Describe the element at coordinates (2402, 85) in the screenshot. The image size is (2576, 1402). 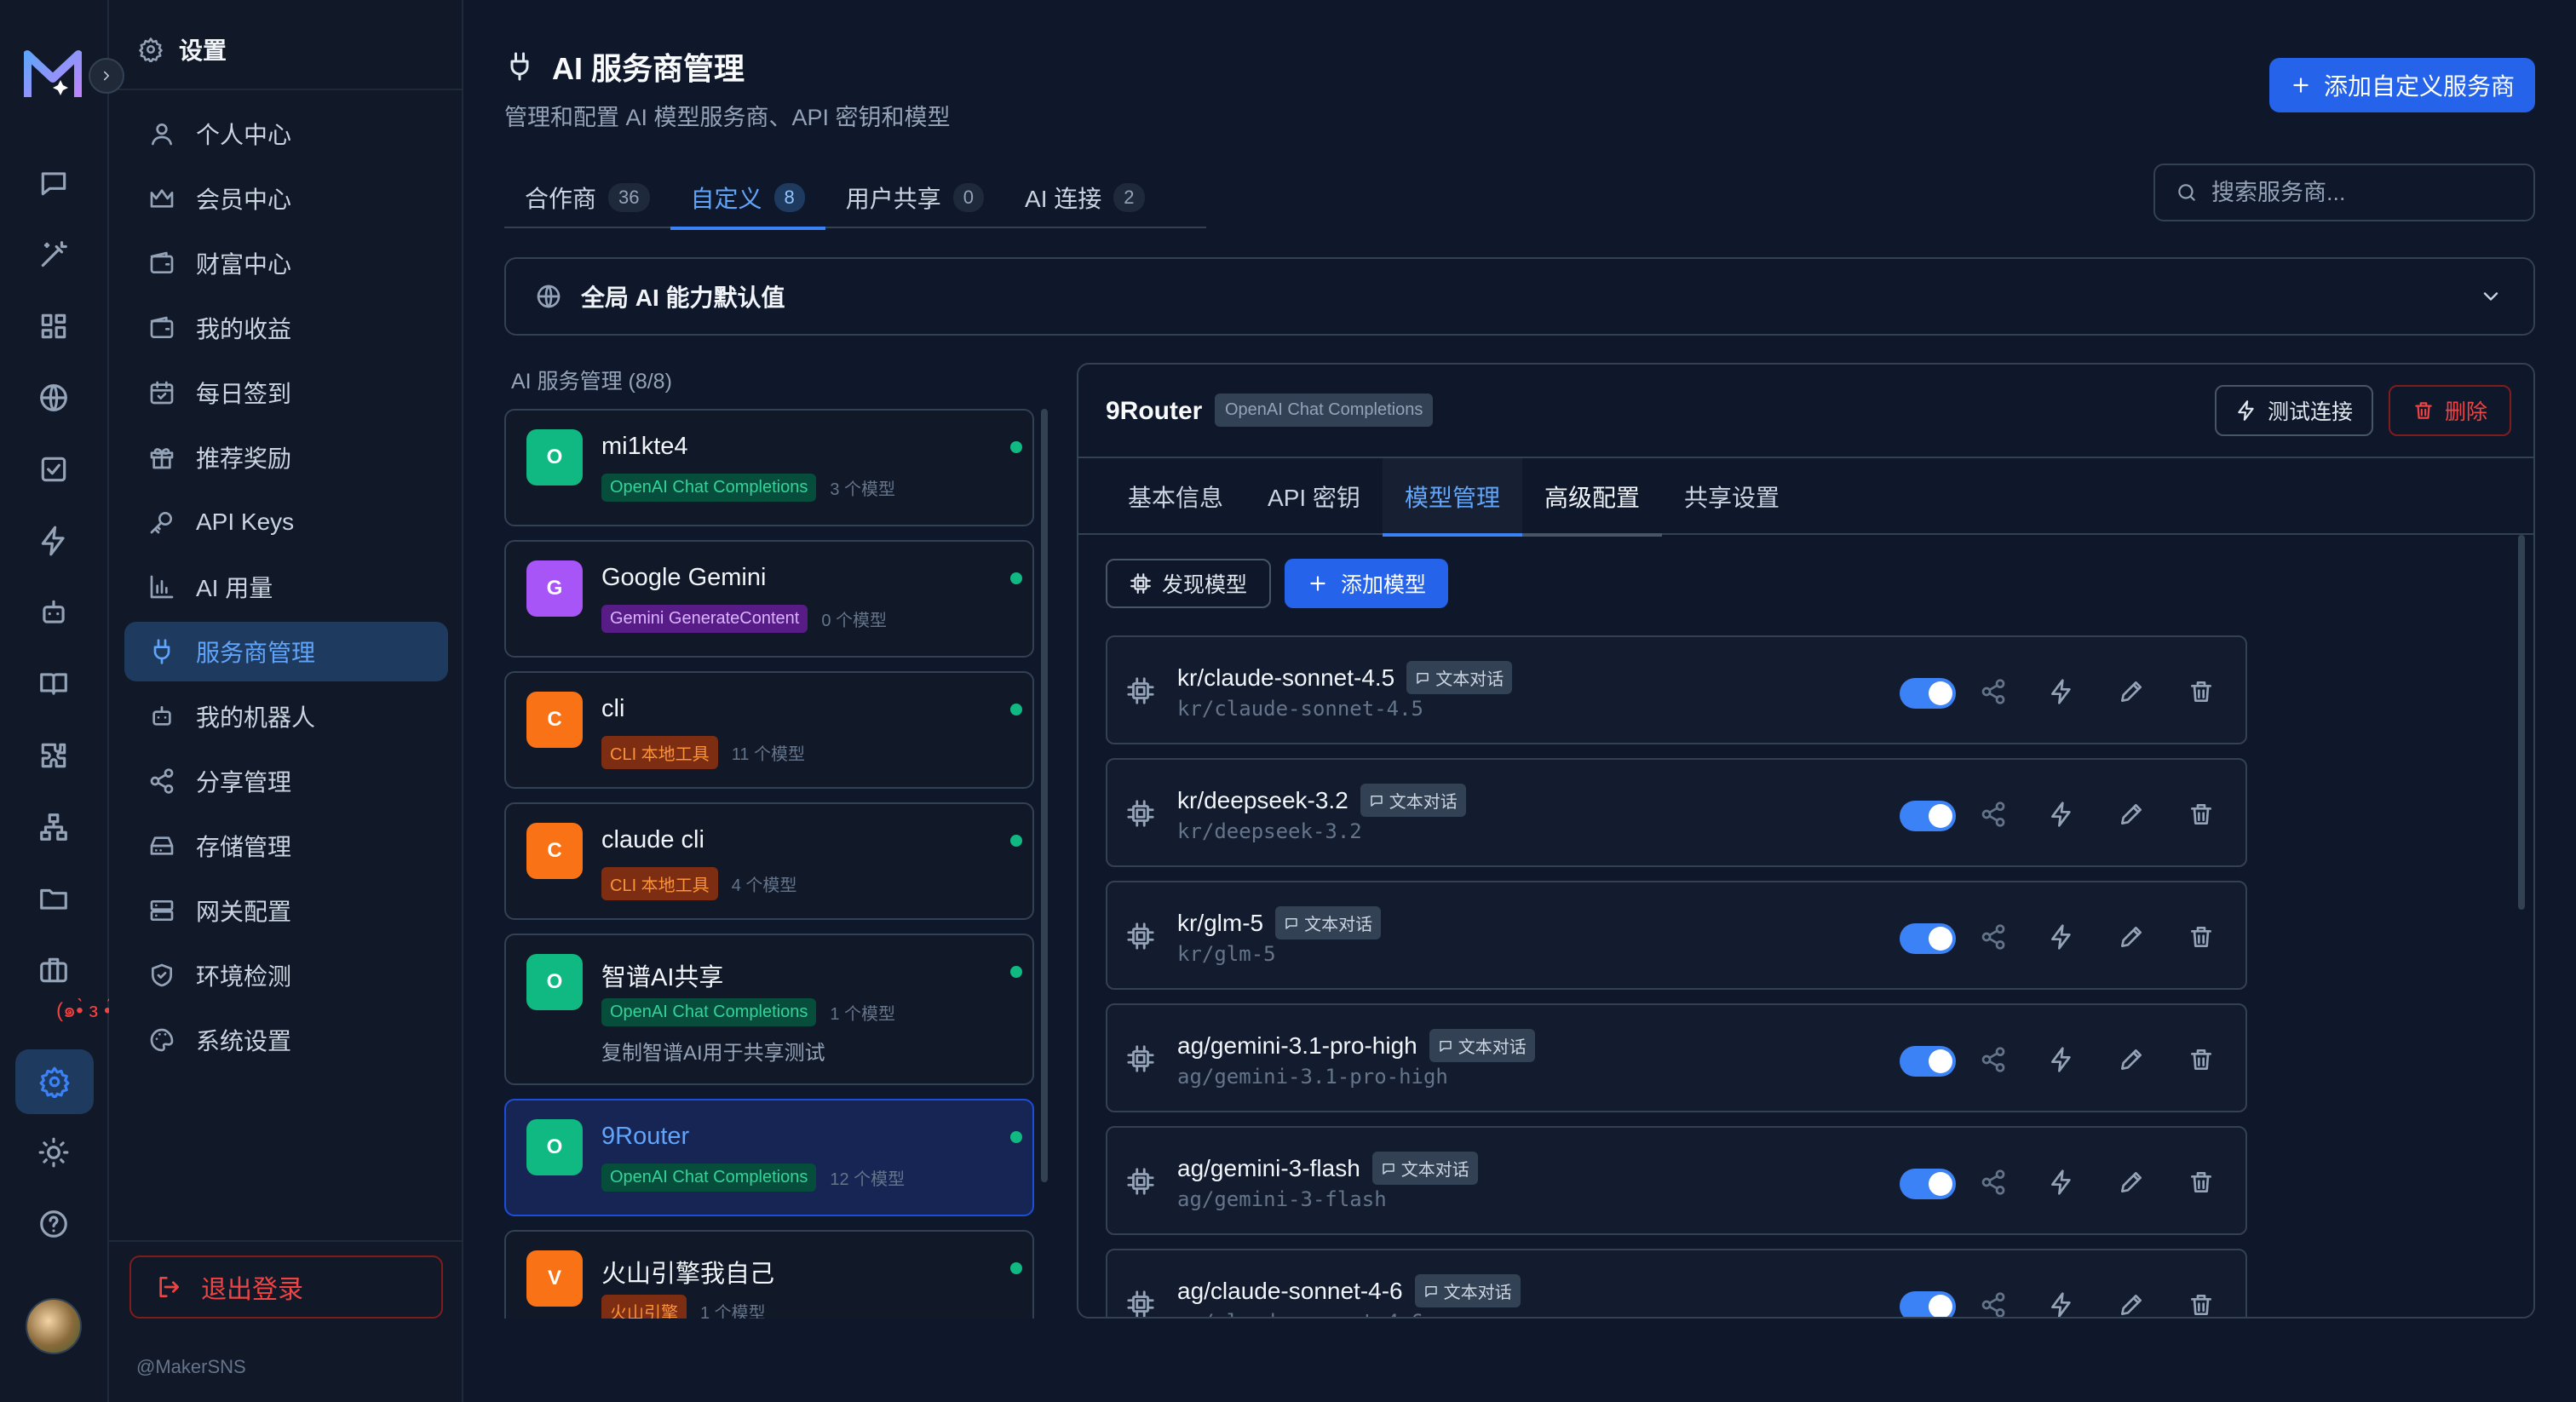
I see `add-custom-provider-button: 添加自定义服务商` at that location.